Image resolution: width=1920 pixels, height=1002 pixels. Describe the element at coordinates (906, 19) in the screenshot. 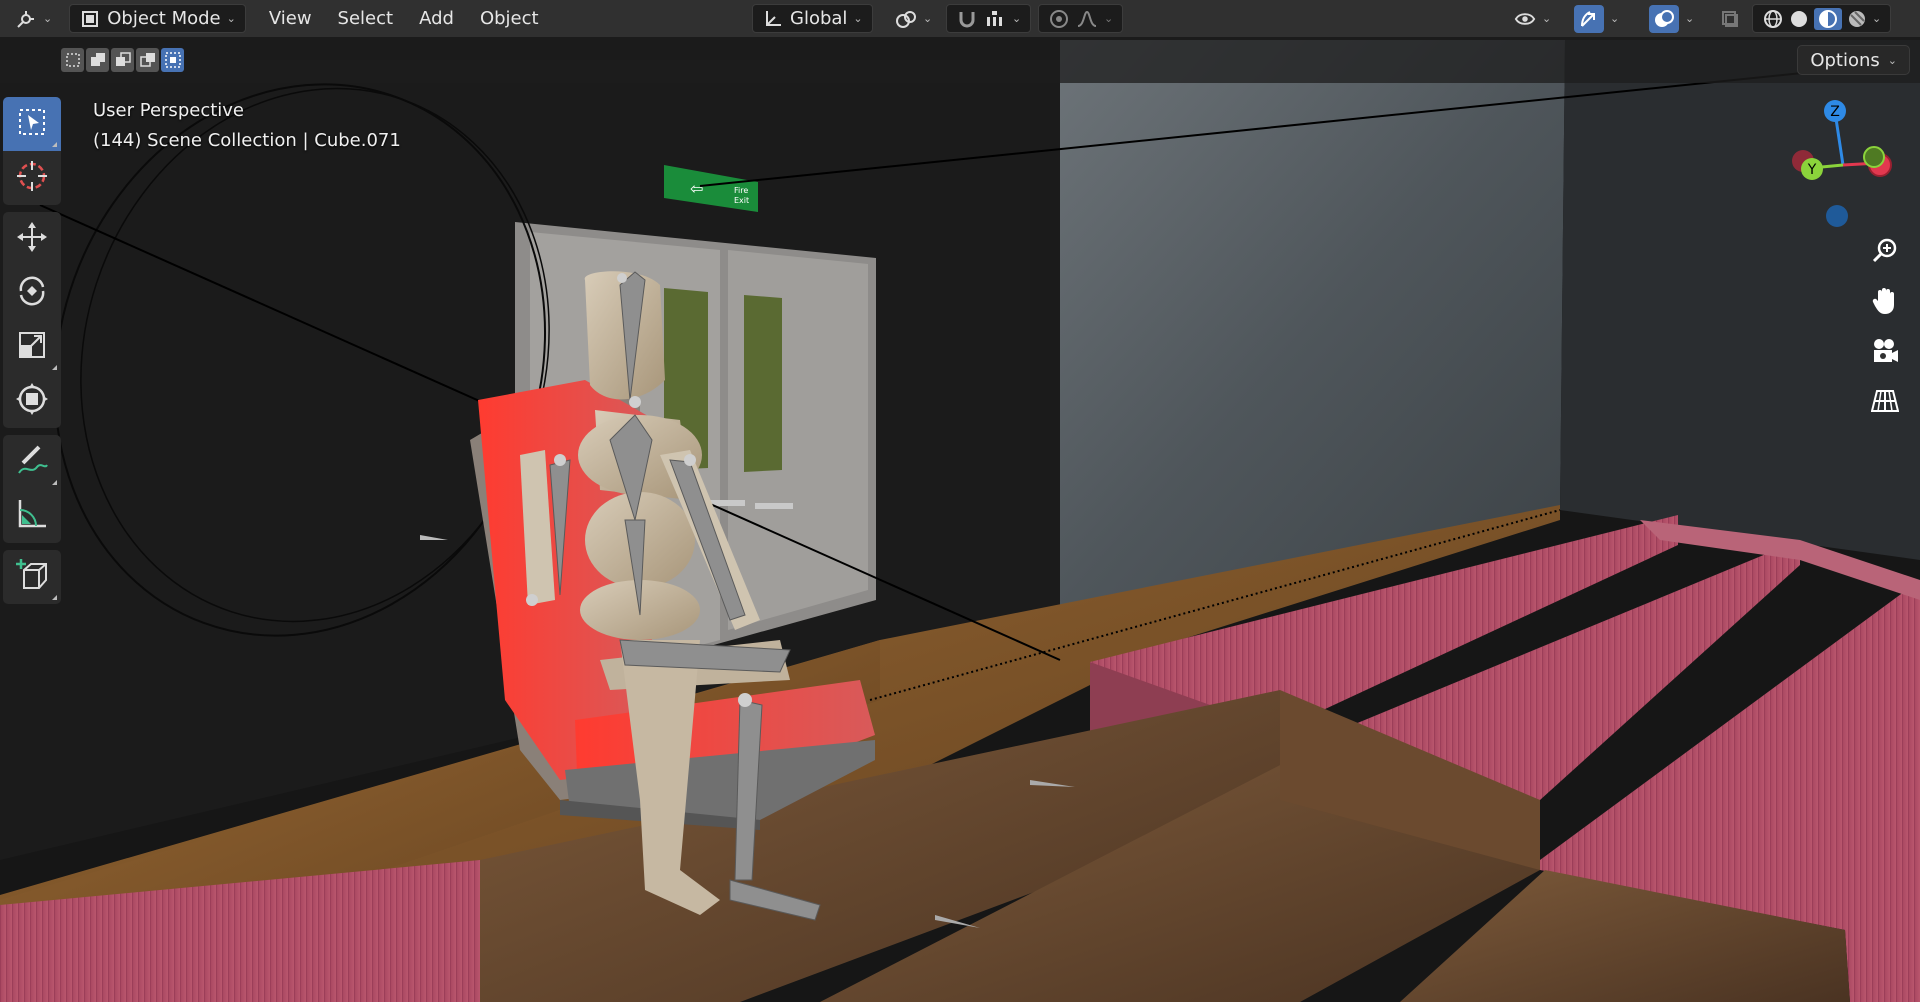

I see `pivot-icon` at that location.